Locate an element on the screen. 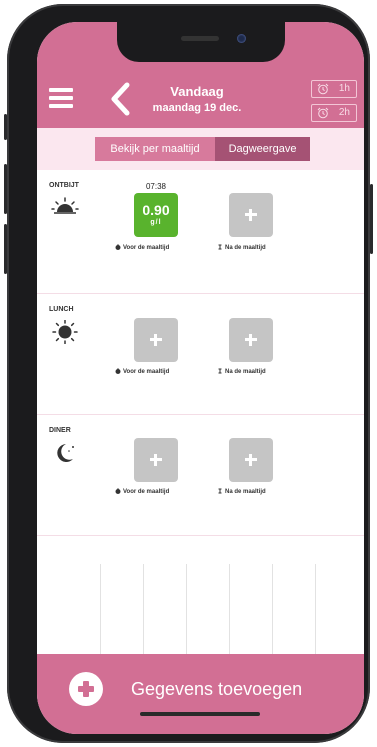  volume-up-button is located at coordinates (5, 189).